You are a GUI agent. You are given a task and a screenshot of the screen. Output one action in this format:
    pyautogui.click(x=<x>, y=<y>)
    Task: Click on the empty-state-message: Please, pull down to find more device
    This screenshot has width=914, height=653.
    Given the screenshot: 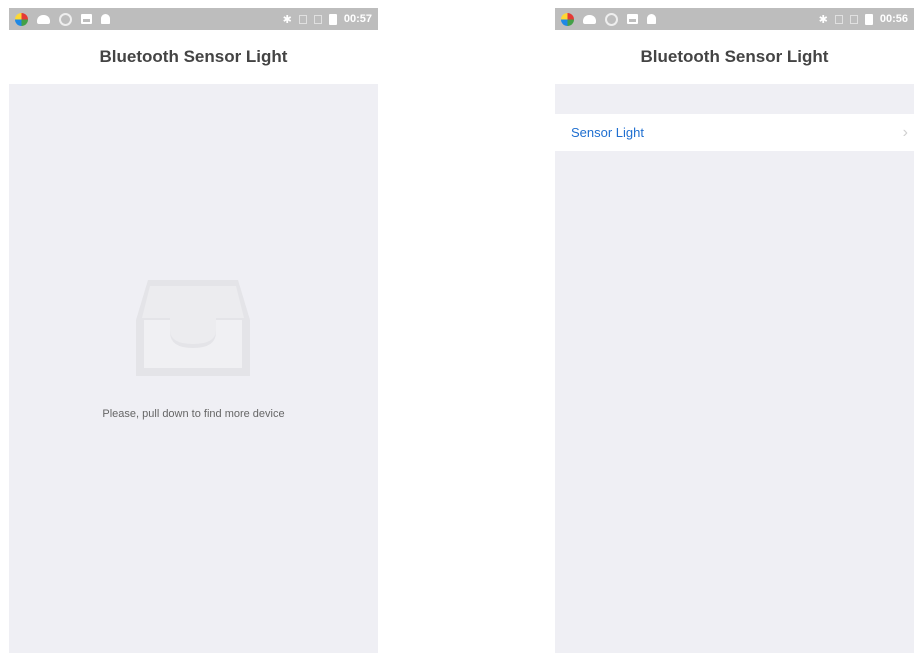 What is the action you would take?
    pyautogui.click(x=193, y=414)
    